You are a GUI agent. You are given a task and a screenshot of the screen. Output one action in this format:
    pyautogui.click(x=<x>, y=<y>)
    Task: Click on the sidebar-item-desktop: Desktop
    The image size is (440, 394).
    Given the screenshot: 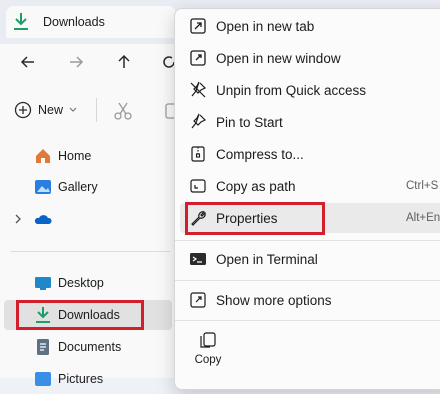 What is the action you would take?
    pyautogui.click(x=88, y=283)
    